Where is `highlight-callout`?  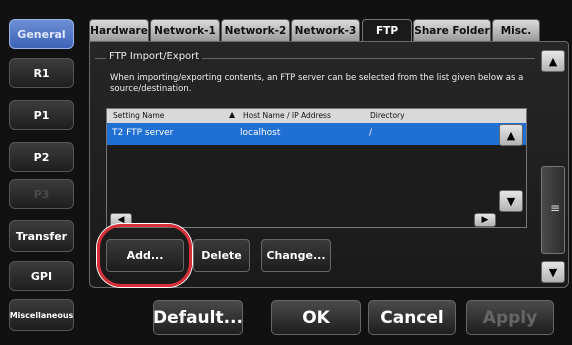
highlight-callout is located at coordinates (144, 255).